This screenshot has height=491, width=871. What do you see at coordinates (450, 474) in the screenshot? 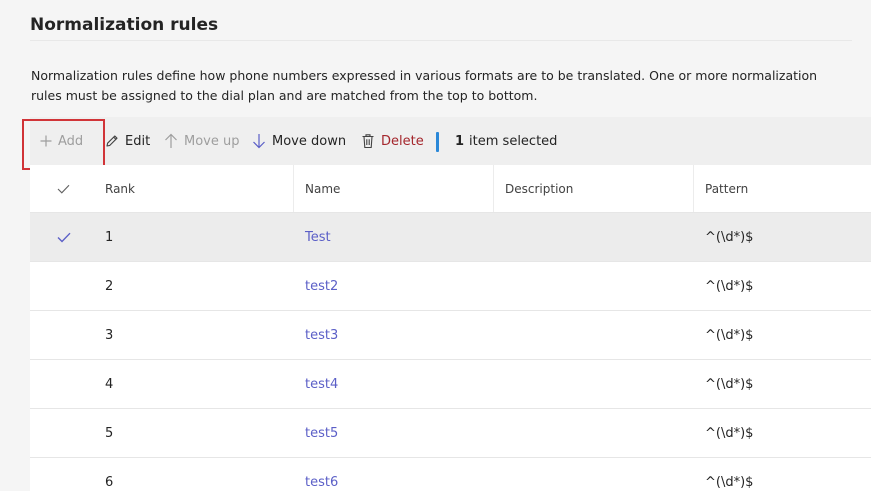
I see `table-row: 6 test6 ^(\d*)$` at bounding box center [450, 474].